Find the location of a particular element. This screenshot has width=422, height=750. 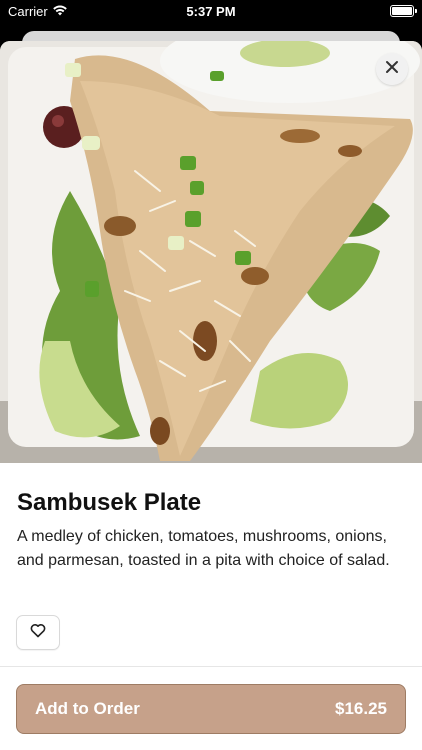

battery-icon is located at coordinates (403, 11).